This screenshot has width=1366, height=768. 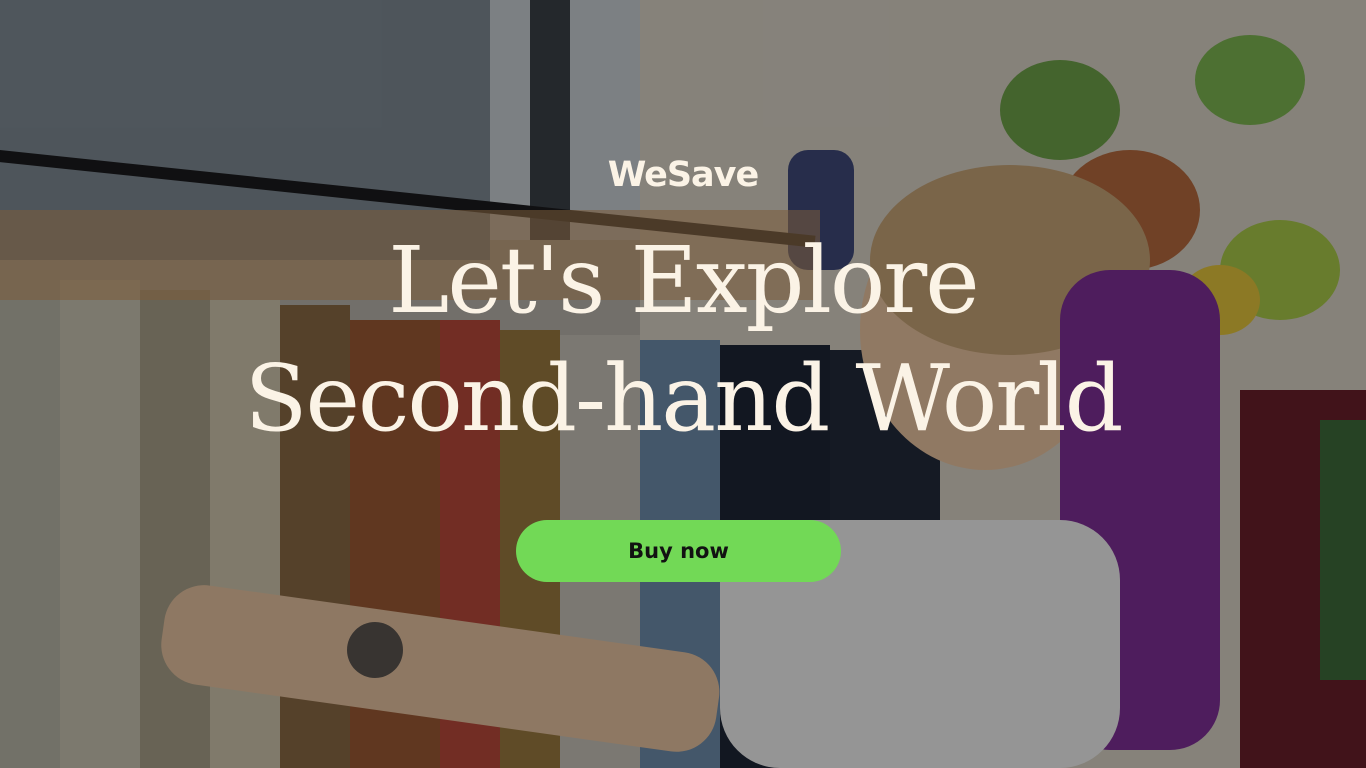 What do you see at coordinates (683, 398) in the screenshot?
I see `hero-headline-line-2: Second-hand World` at bounding box center [683, 398].